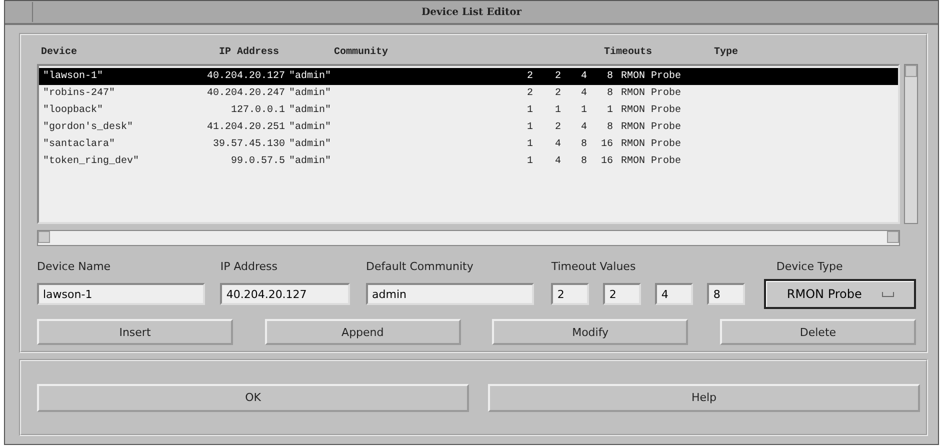 The width and height of the screenshot is (943, 447). What do you see at coordinates (471, 12) in the screenshot?
I see `window-title: Device List Editor` at bounding box center [471, 12].